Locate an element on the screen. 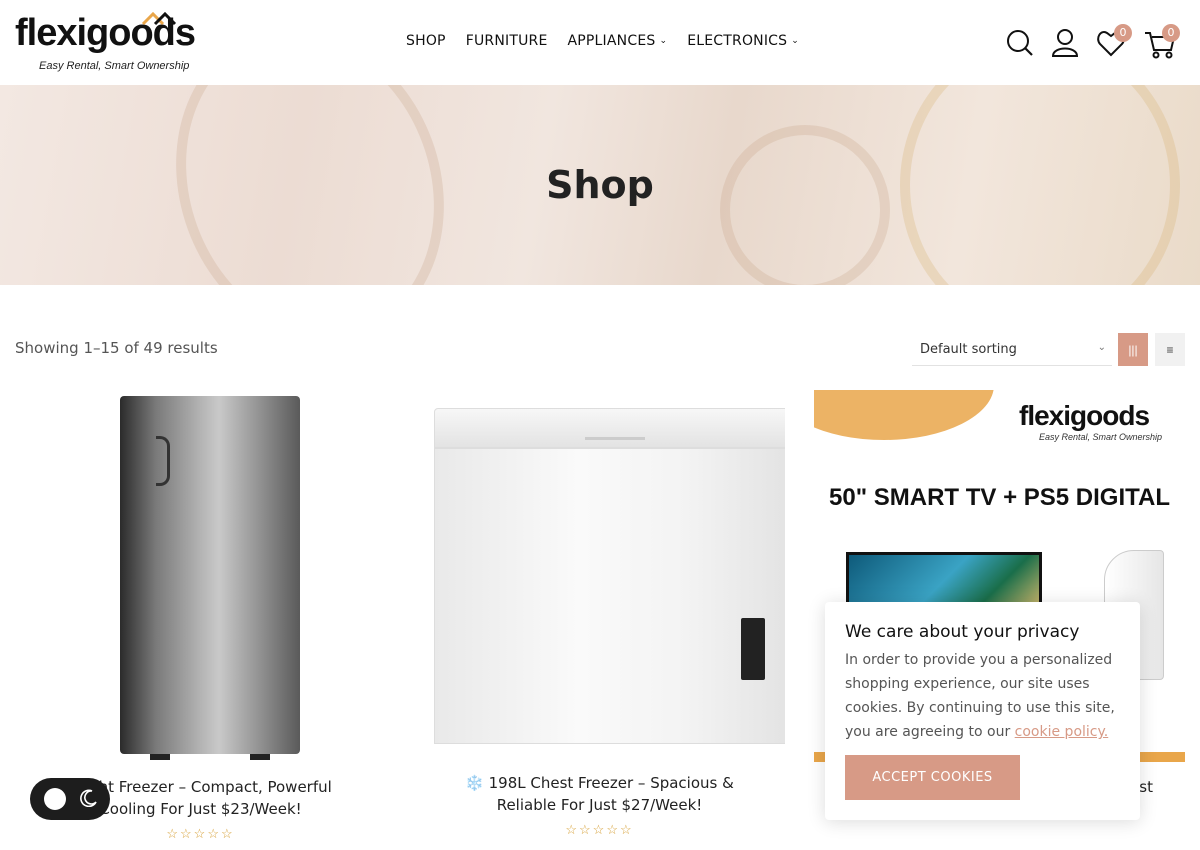 This screenshot has height=850, width=1200. promo-tagline: Easy Rental, Smart Ownership is located at coordinates (1101, 437).